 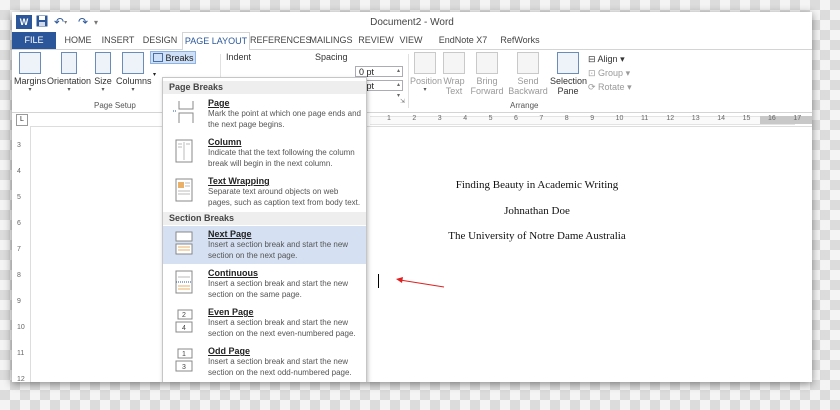 I want to click on vertical-ruler-number: 8, so click(x=19, y=275).